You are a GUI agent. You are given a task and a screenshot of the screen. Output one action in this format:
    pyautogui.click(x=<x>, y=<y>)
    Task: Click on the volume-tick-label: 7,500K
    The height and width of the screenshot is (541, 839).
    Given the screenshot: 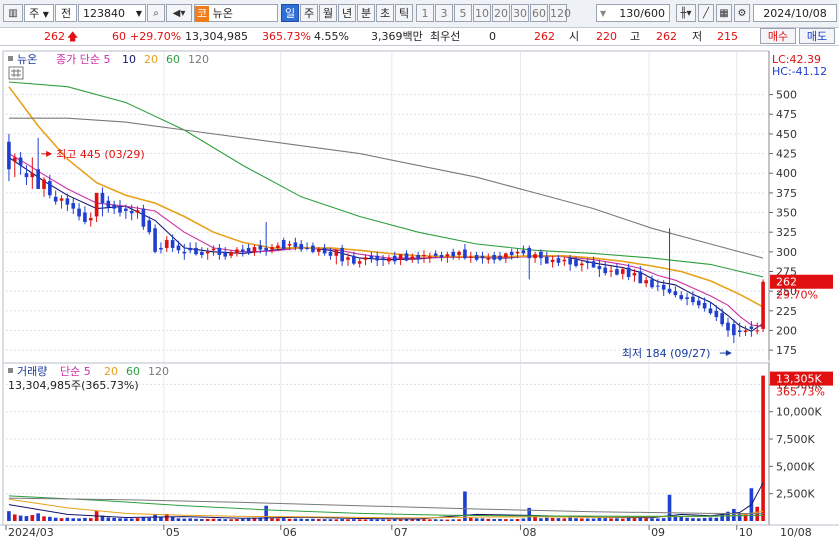 What is the action you would take?
    pyautogui.click(x=795, y=439)
    